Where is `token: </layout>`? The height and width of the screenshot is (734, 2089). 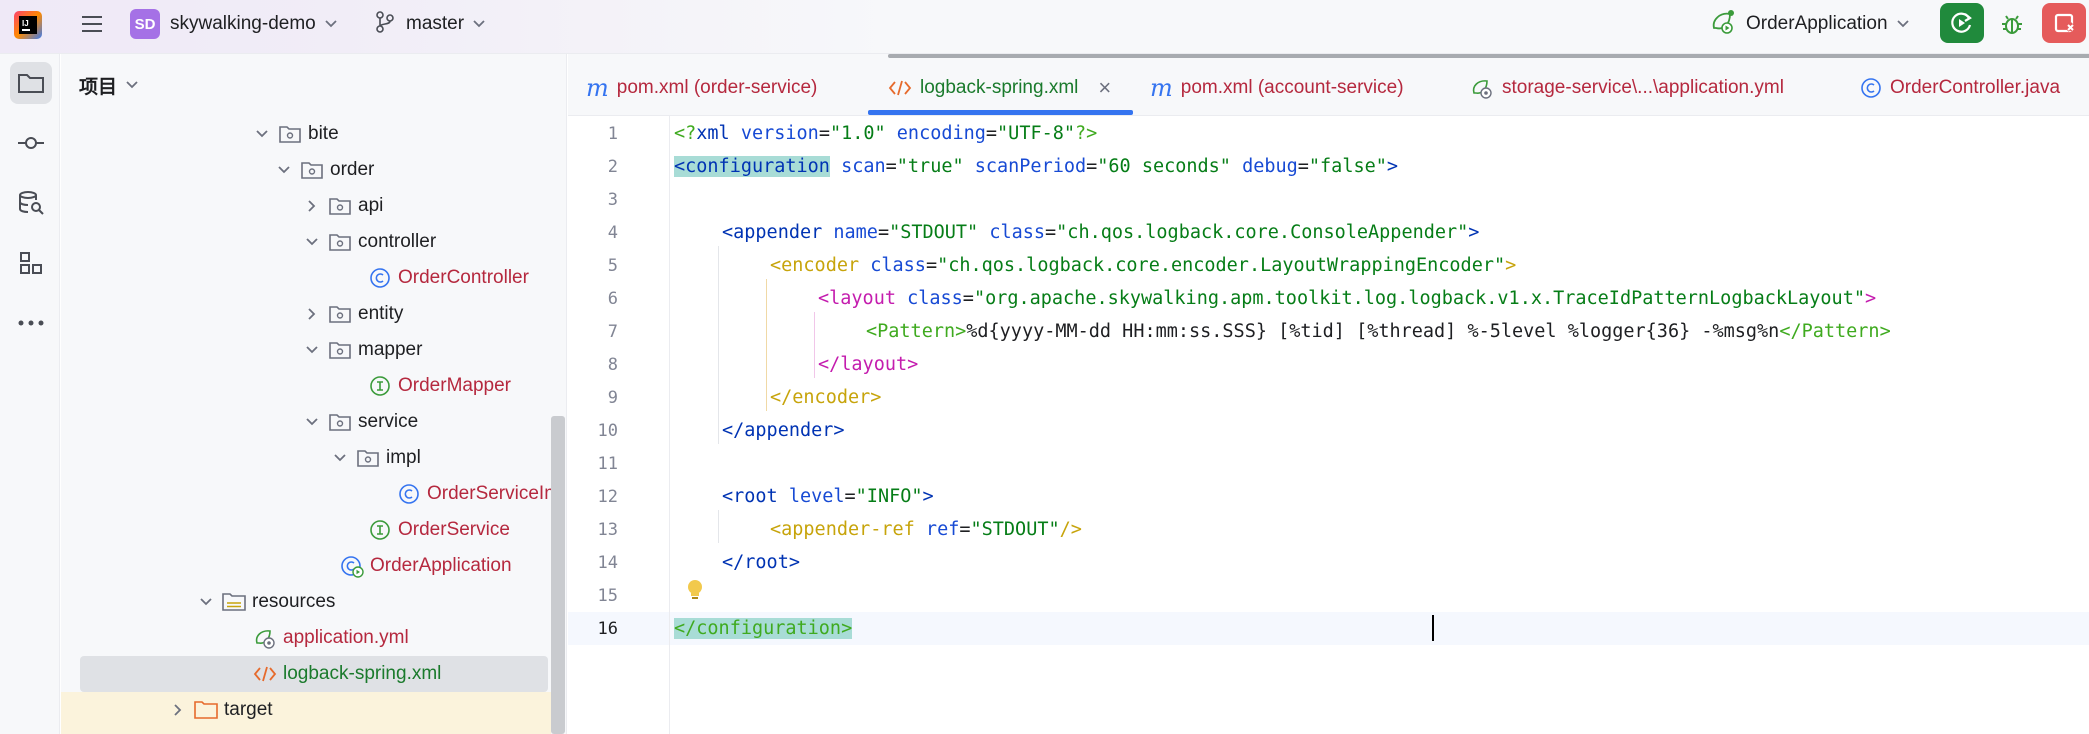 token: </layout> is located at coordinates (868, 364).